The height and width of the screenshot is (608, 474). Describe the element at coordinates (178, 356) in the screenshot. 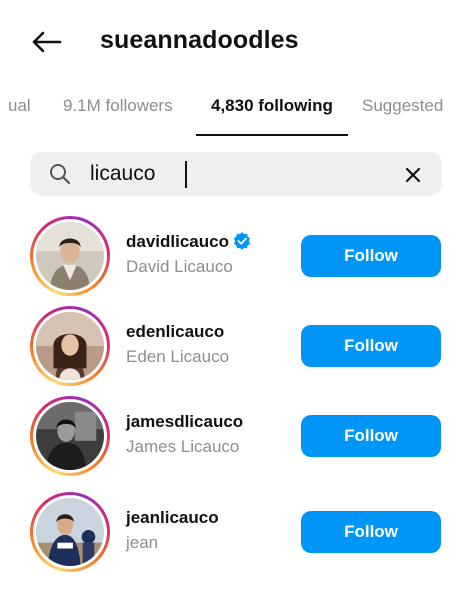

I see `full-name: Eden Licauco` at that location.